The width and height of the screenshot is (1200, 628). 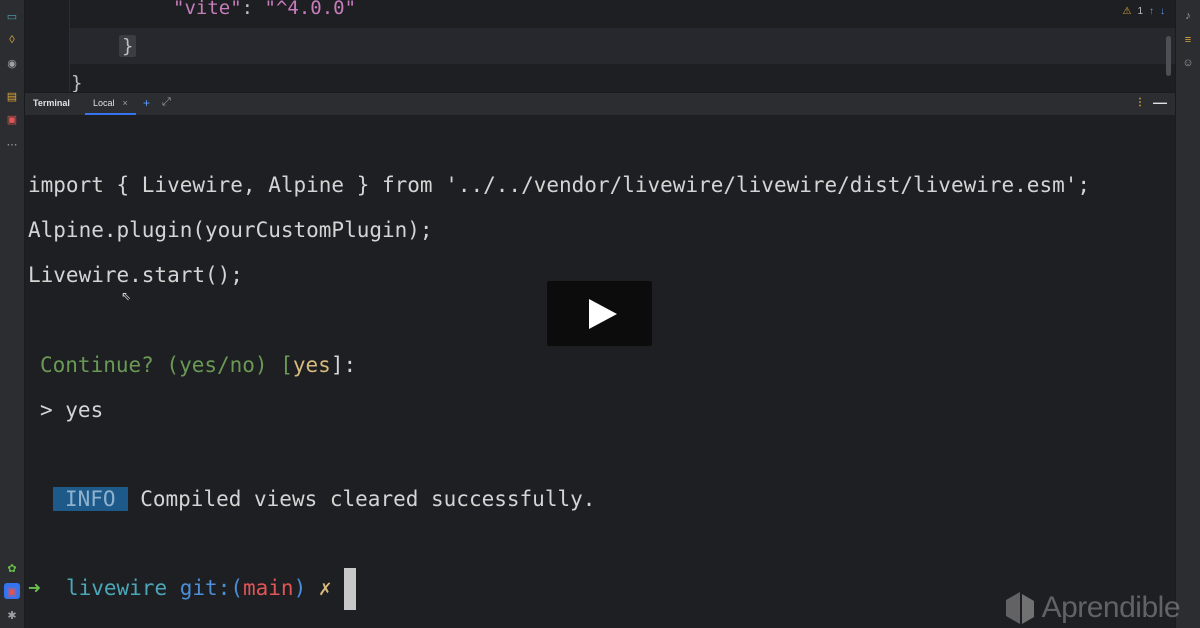 What do you see at coordinates (1188, 16) in the screenshot?
I see `notifications-icon: ♪` at bounding box center [1188, 16].